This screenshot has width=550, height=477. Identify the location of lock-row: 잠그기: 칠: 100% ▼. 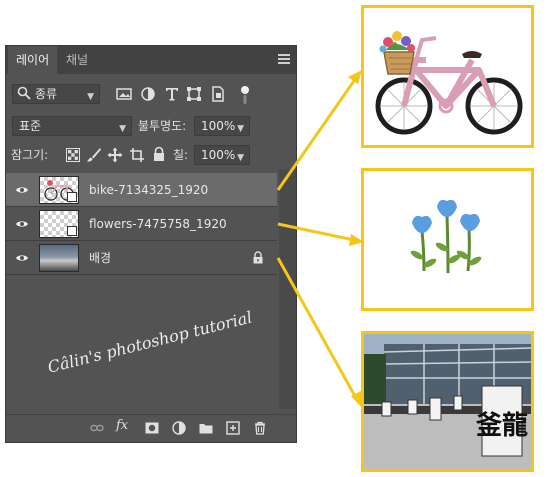
(151, 156).